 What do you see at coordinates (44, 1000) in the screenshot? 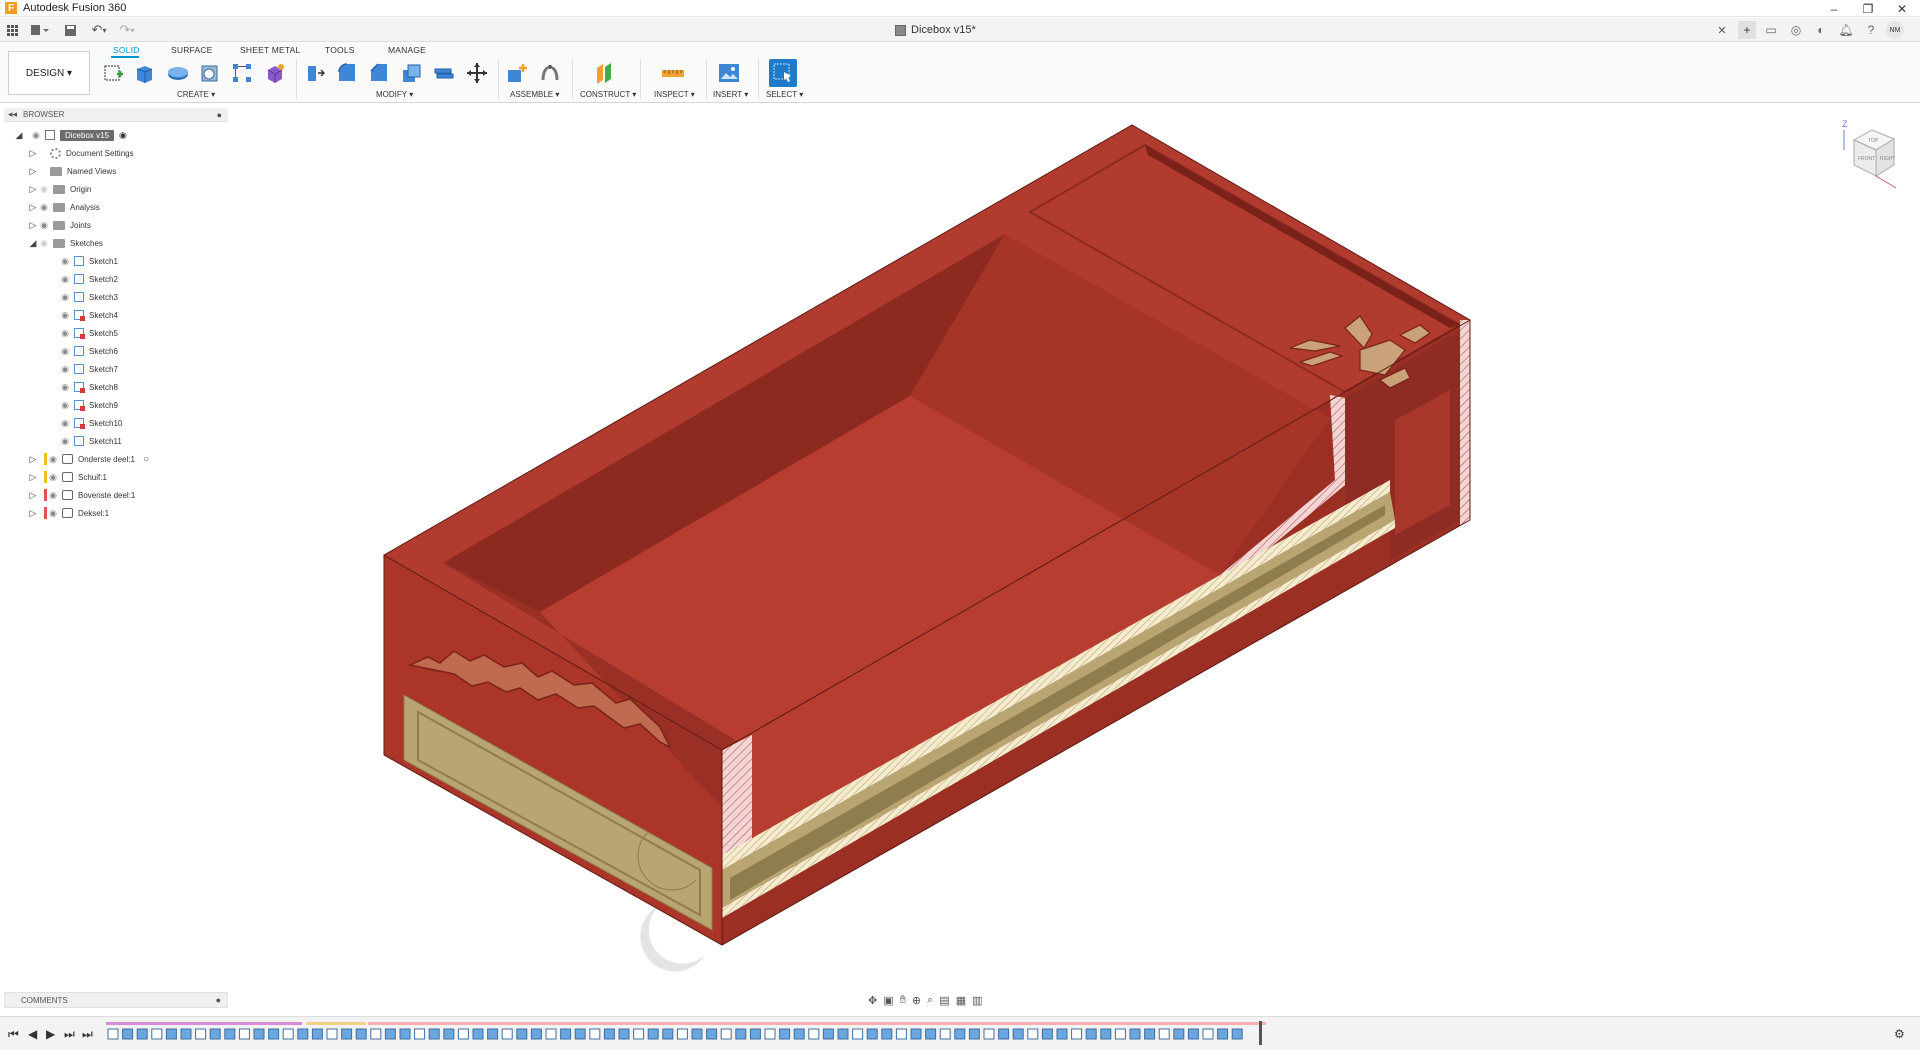
I see `comments-label: COMMENTS` at bounding box center [44, 1000].